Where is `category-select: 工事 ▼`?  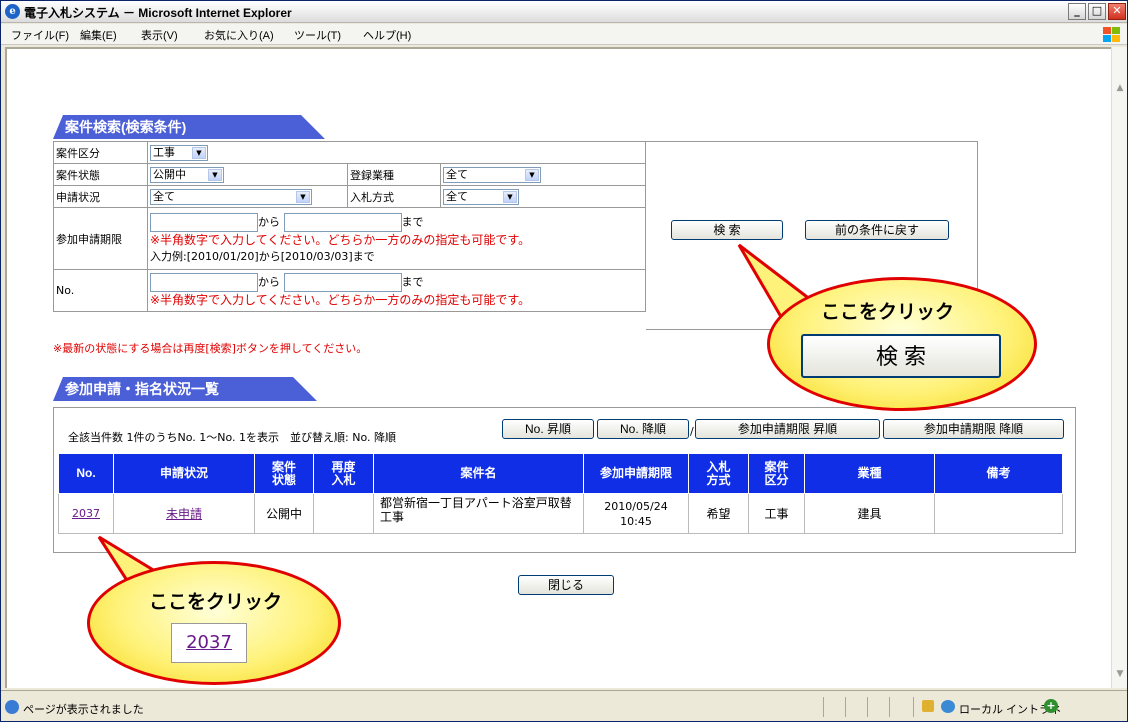 category-select: 工事 ▼ is located at coordinates (179, 152).